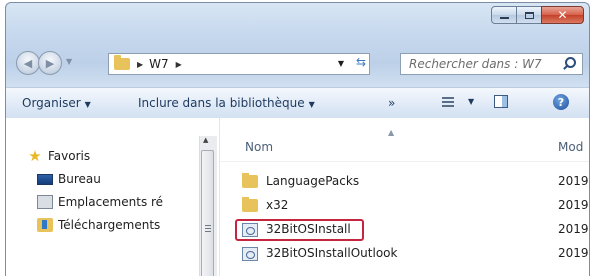 The height and width of the screenshot is (276, 590). What do you see at coordinates (207, 213) in the screenshot?
I see `scroll-thumb` at bounding box center [207, 213].